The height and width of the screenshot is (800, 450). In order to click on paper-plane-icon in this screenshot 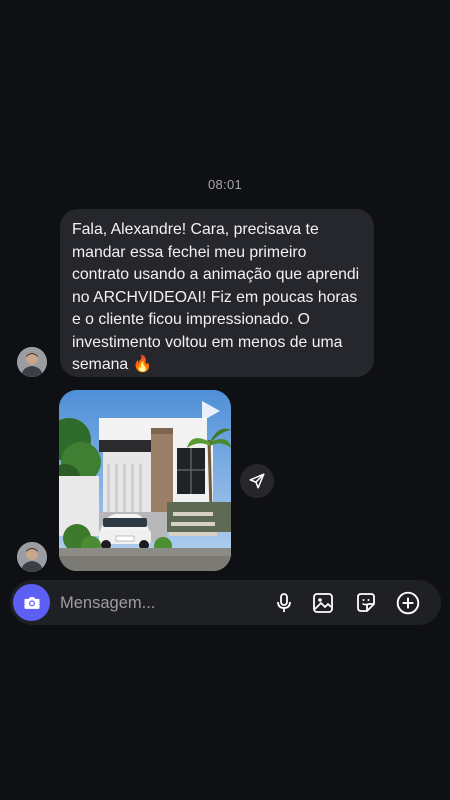, I will do `click(257, 481)`.